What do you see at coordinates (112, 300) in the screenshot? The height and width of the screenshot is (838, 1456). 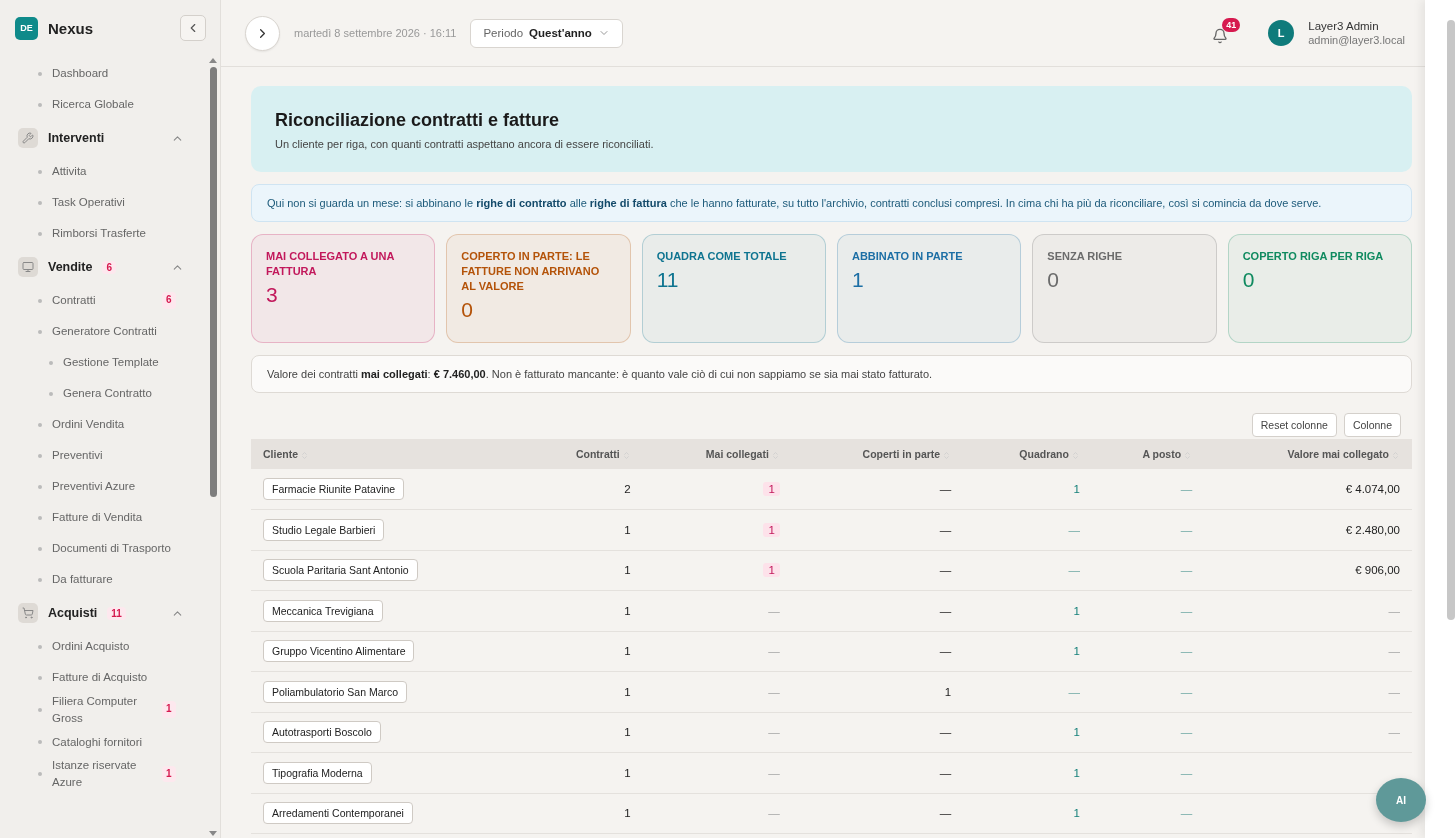 I see `sidebar-item: Contratti 6` at bounding box center [112, 300].